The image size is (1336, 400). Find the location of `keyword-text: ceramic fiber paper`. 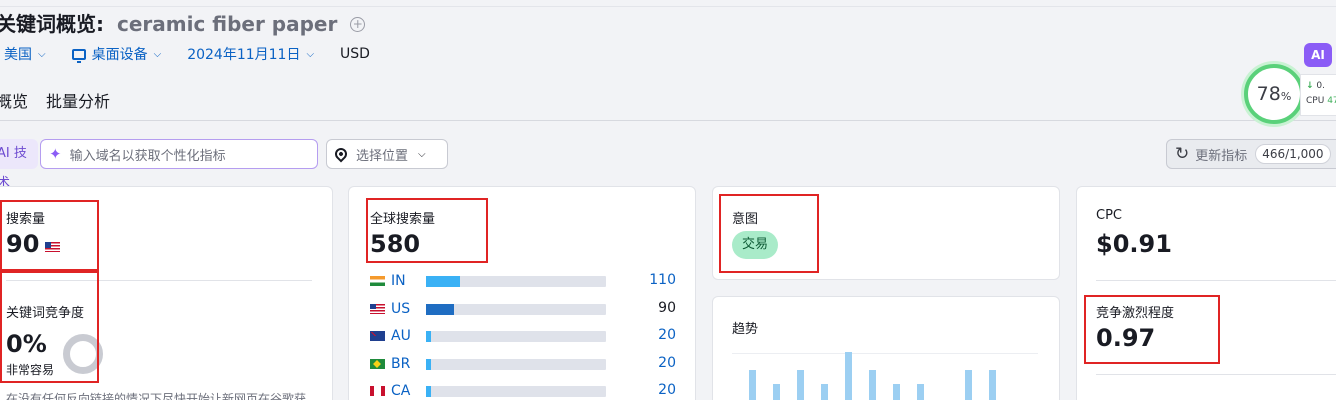

keyword-text: ceramic fiber paper is located at coordinates (227, 24).